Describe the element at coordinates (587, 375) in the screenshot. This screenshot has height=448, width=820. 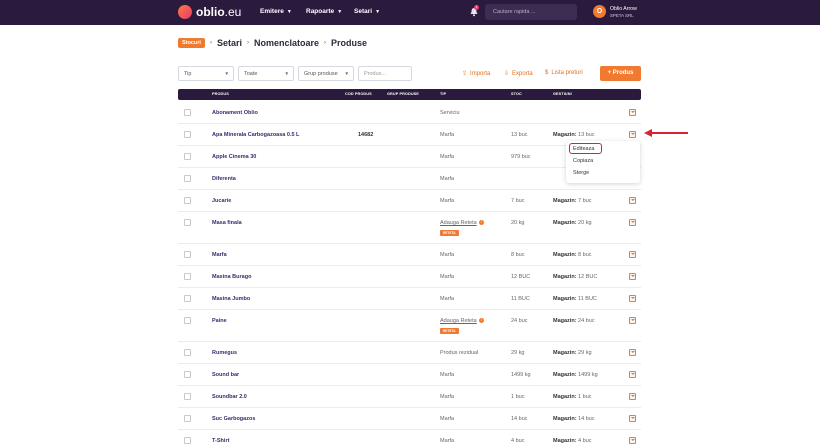
I see `warehouse-value: 1499 kg` at that location.